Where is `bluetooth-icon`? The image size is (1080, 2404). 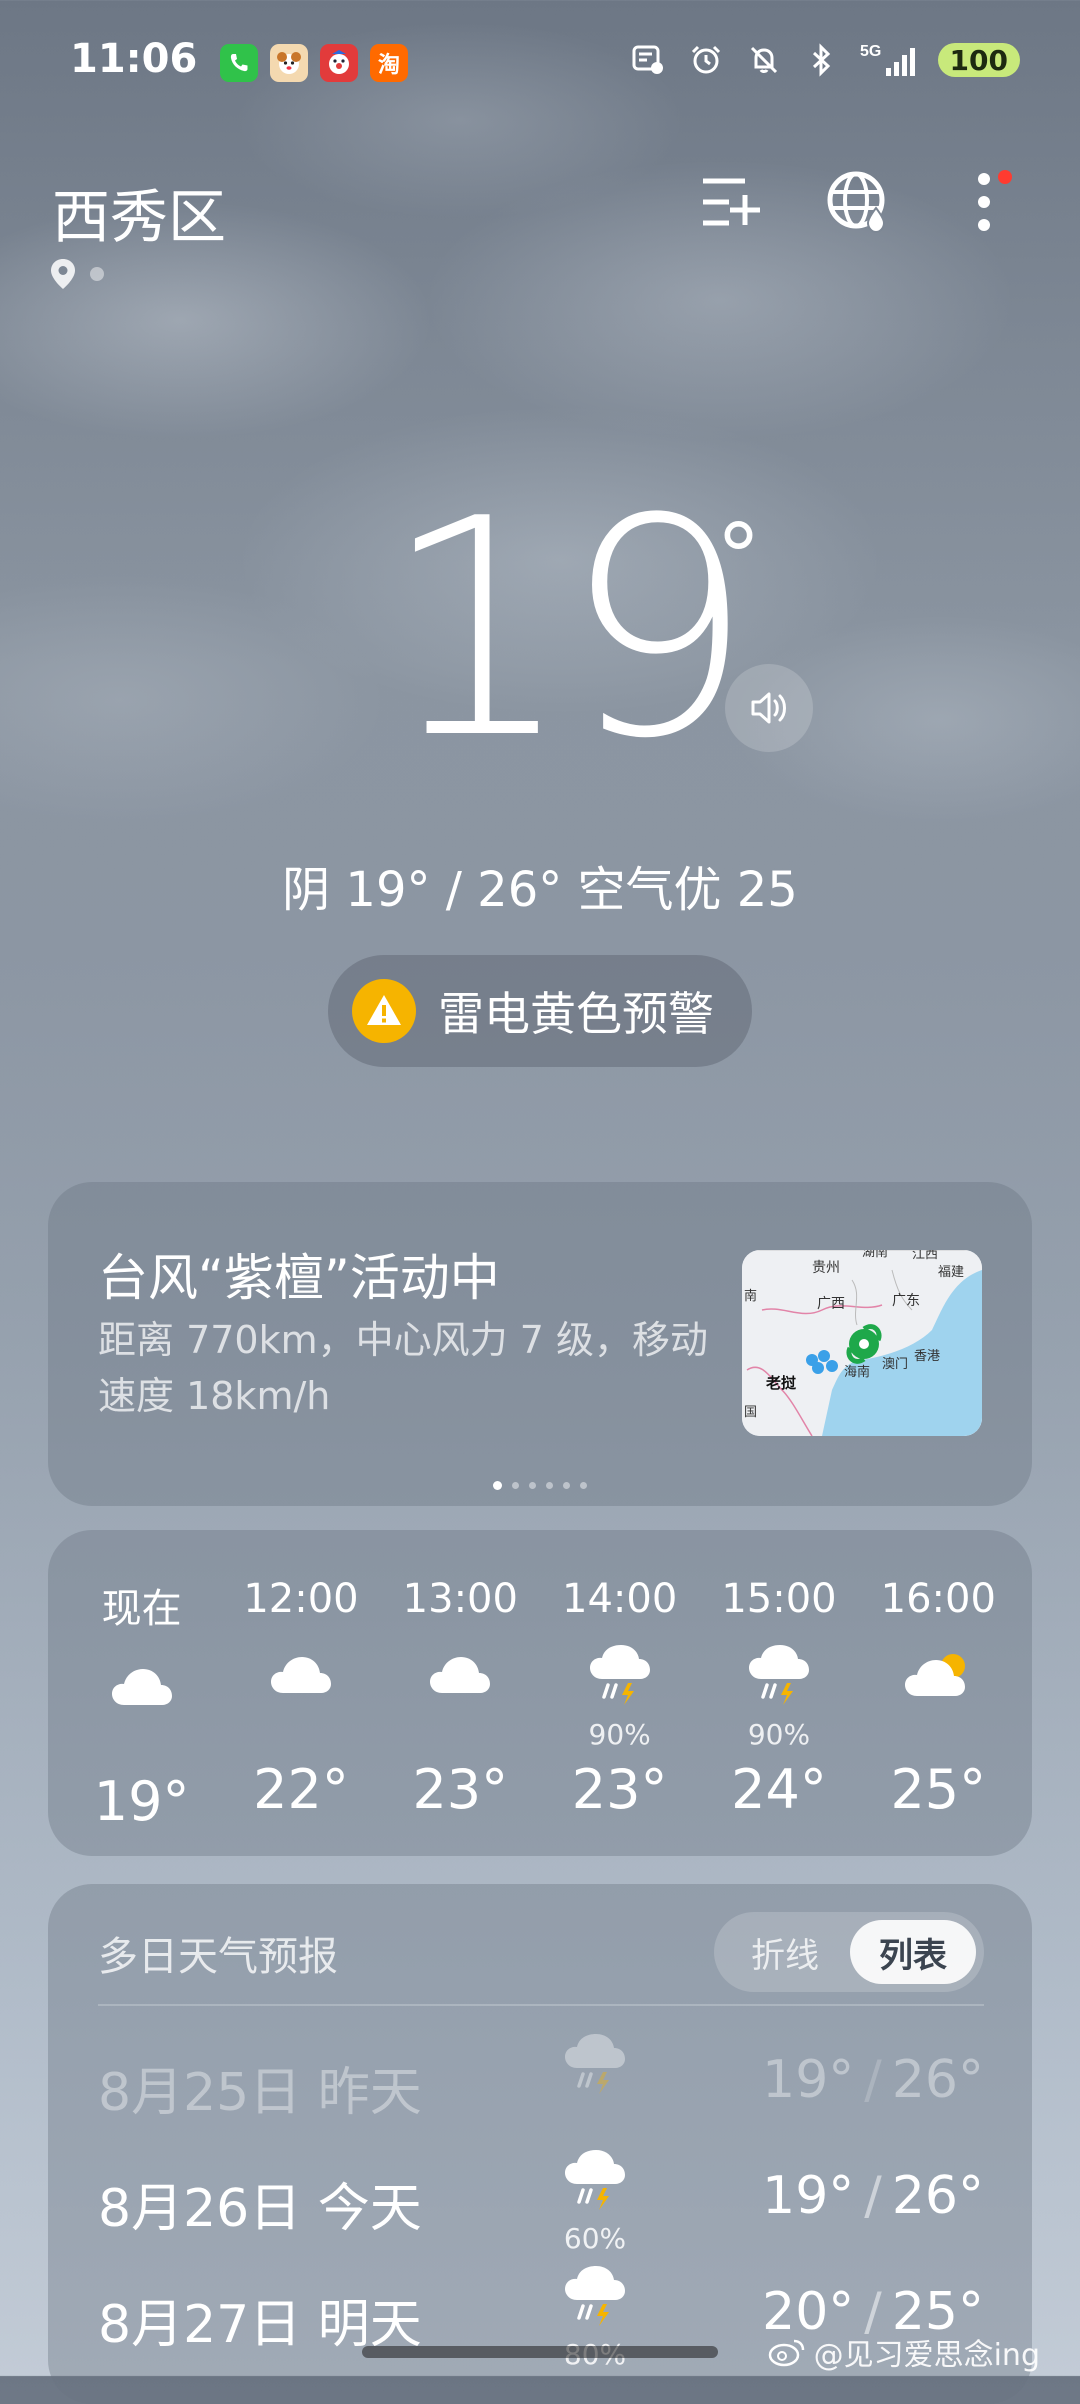
bluetooth-icon is located at coordinates (822, 60).